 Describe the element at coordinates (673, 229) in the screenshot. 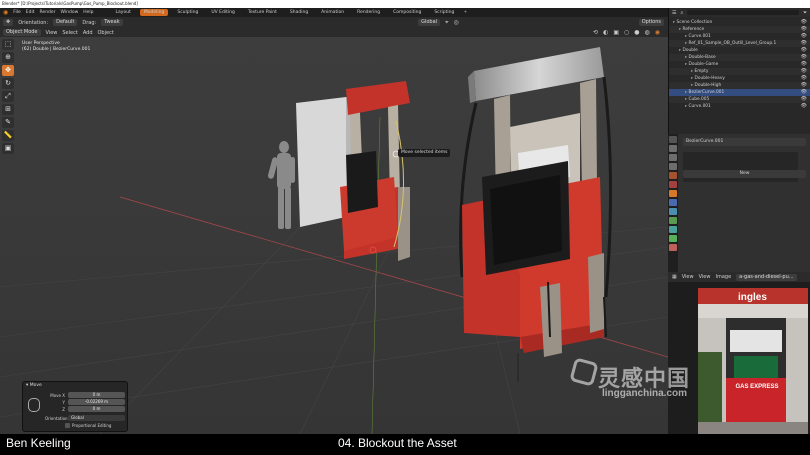

I see `constraints-tab-icon` at that location.